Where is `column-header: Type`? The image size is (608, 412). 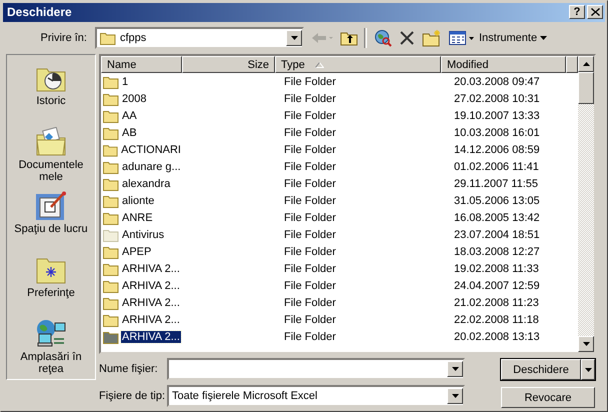 column-header: Type is located at coordinates (358, 64).